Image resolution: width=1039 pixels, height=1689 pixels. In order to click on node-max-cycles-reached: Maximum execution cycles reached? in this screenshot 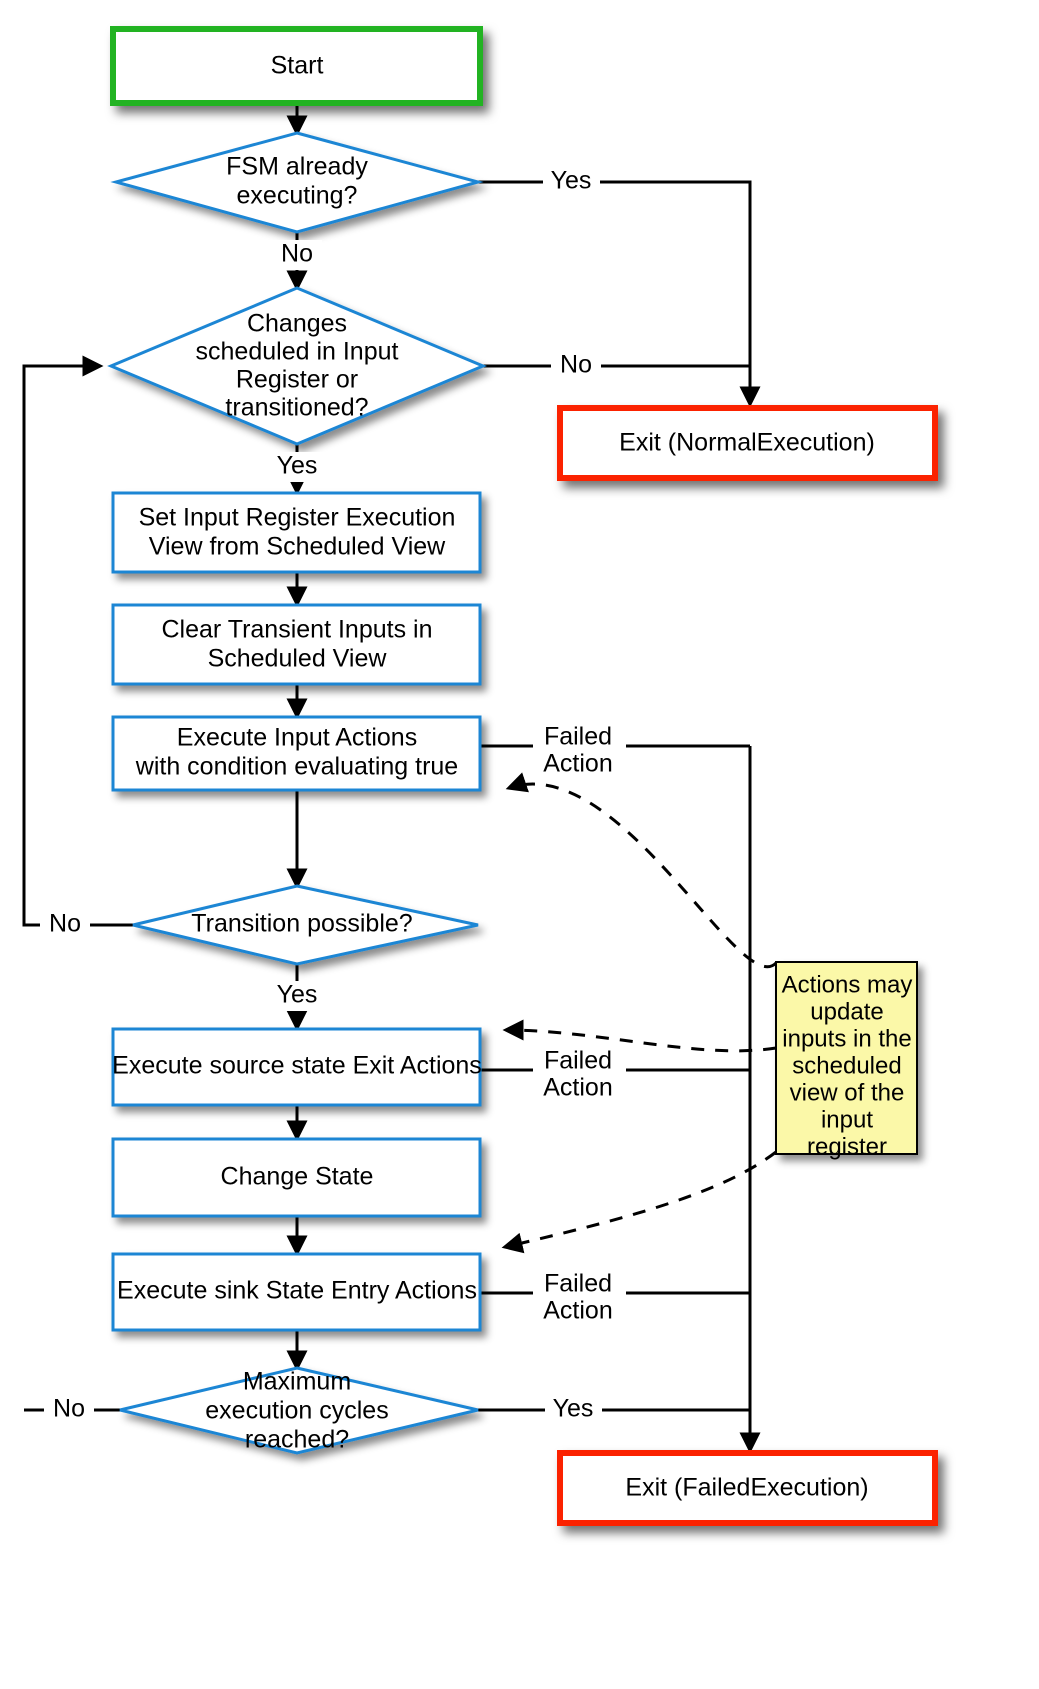, I will do `click(299, 1410)`.